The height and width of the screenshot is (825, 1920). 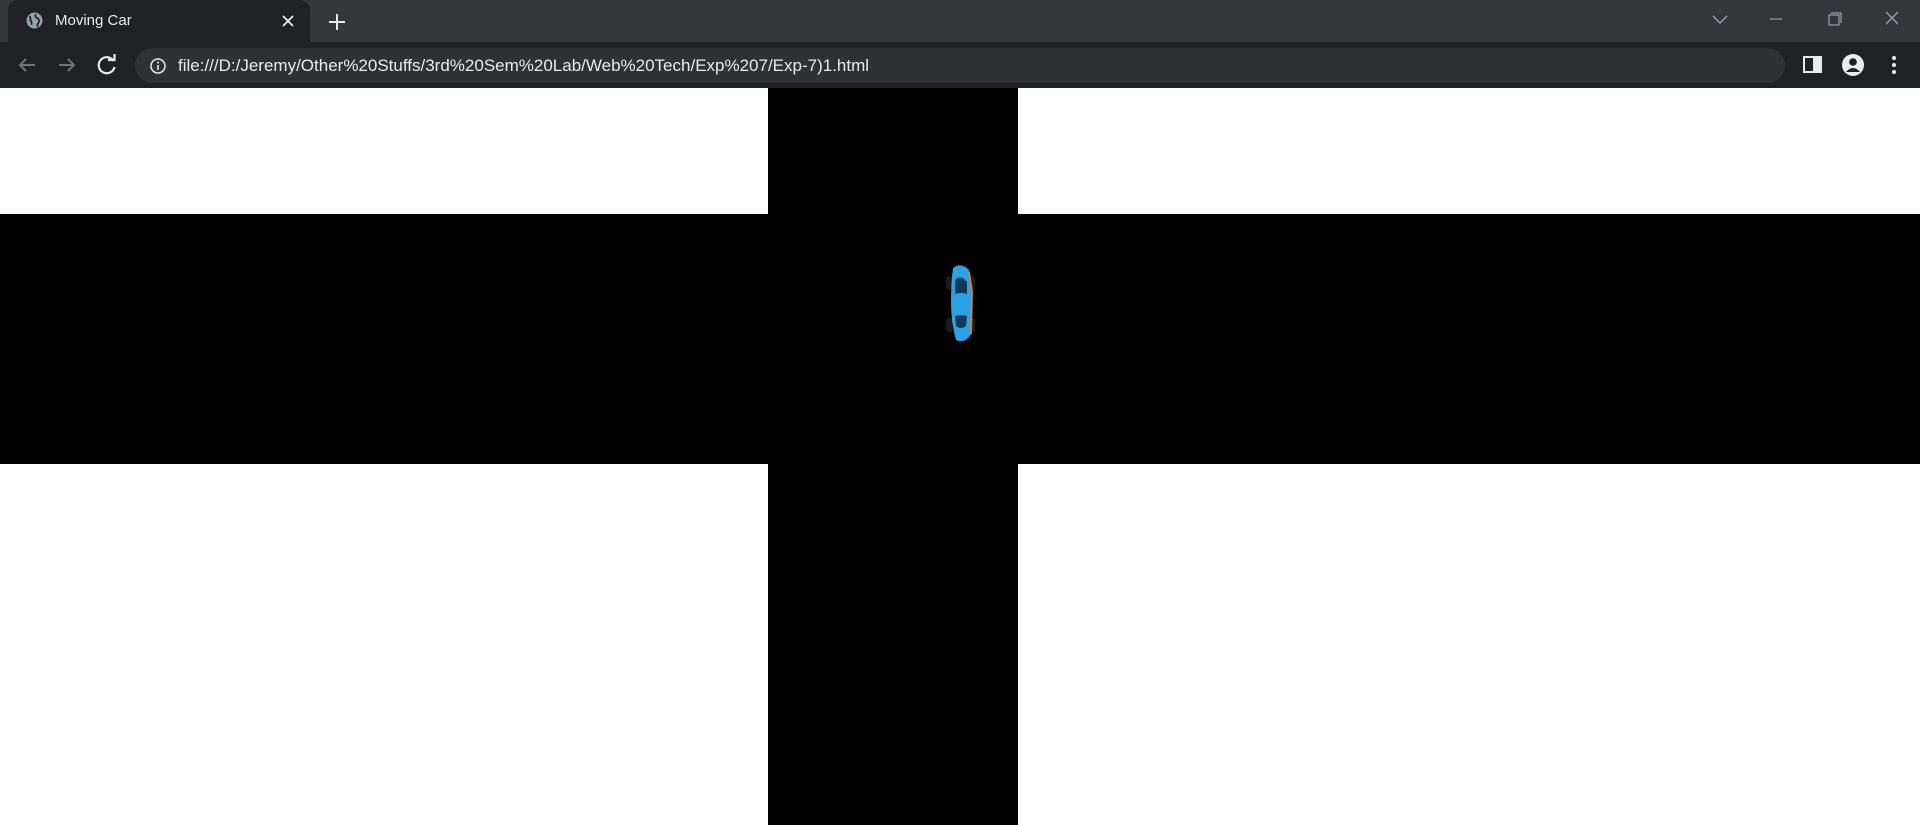 I want to click on menu-more-icon, so click(x=1894, y=65).